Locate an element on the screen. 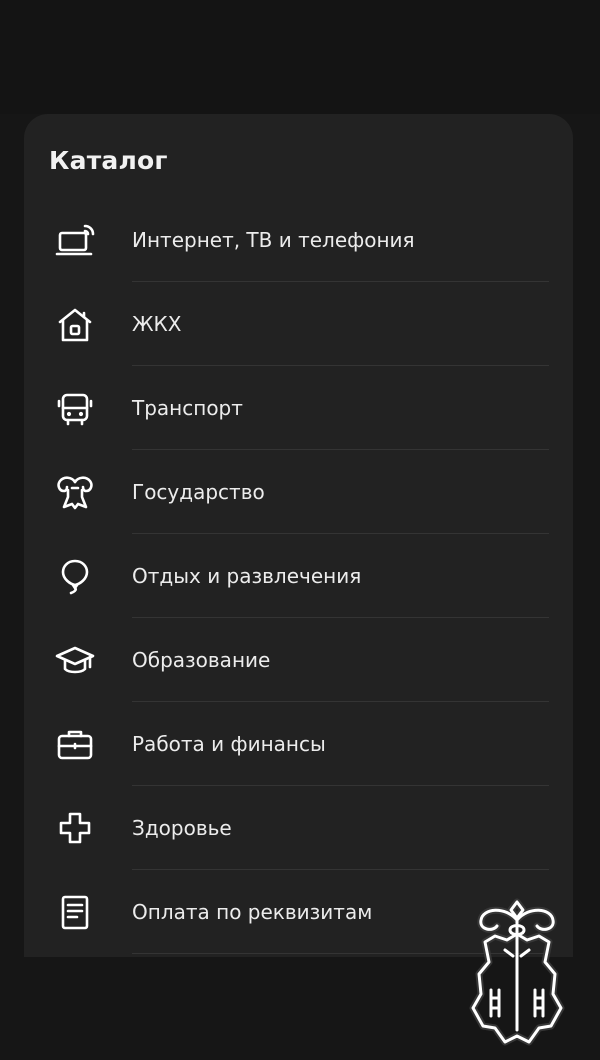 This screenshot has width=600, height=1060. catalog-item-label: Оплата по реквизитам is located at coordinates (252, 912).